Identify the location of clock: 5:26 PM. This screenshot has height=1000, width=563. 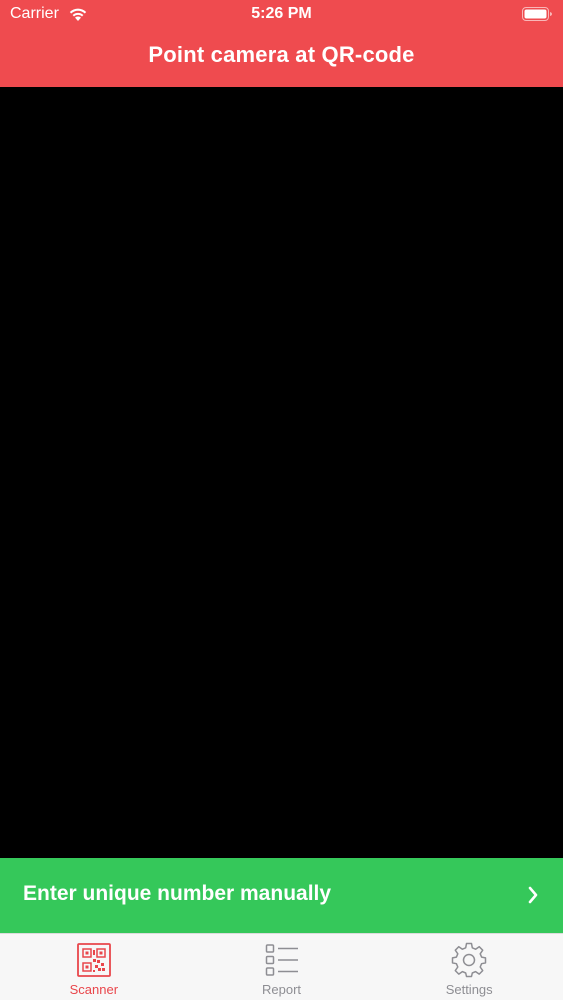
(281, 13).